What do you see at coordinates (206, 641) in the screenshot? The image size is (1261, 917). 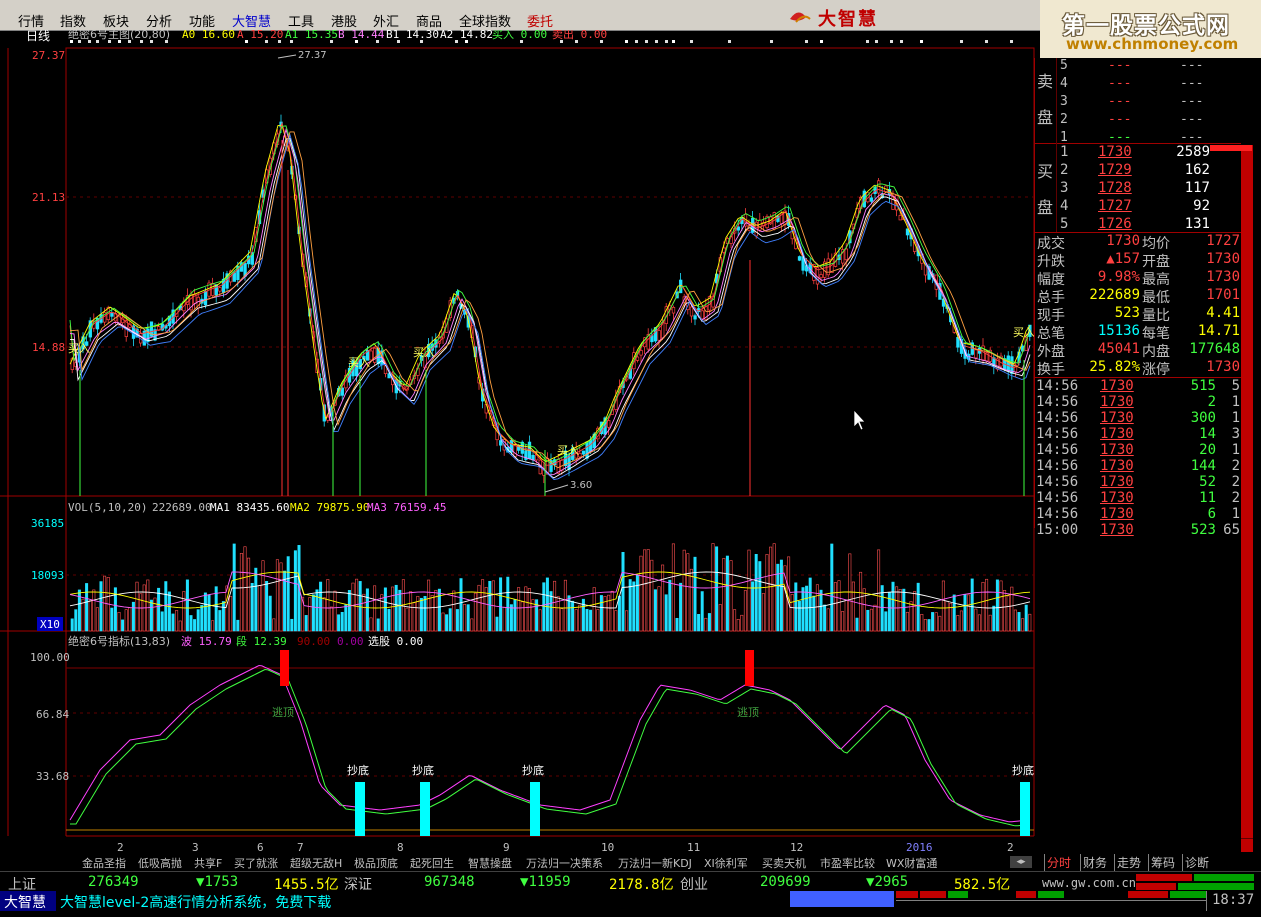 I see `ind-wave: 波 15.79` at bounding box center [206, 641].